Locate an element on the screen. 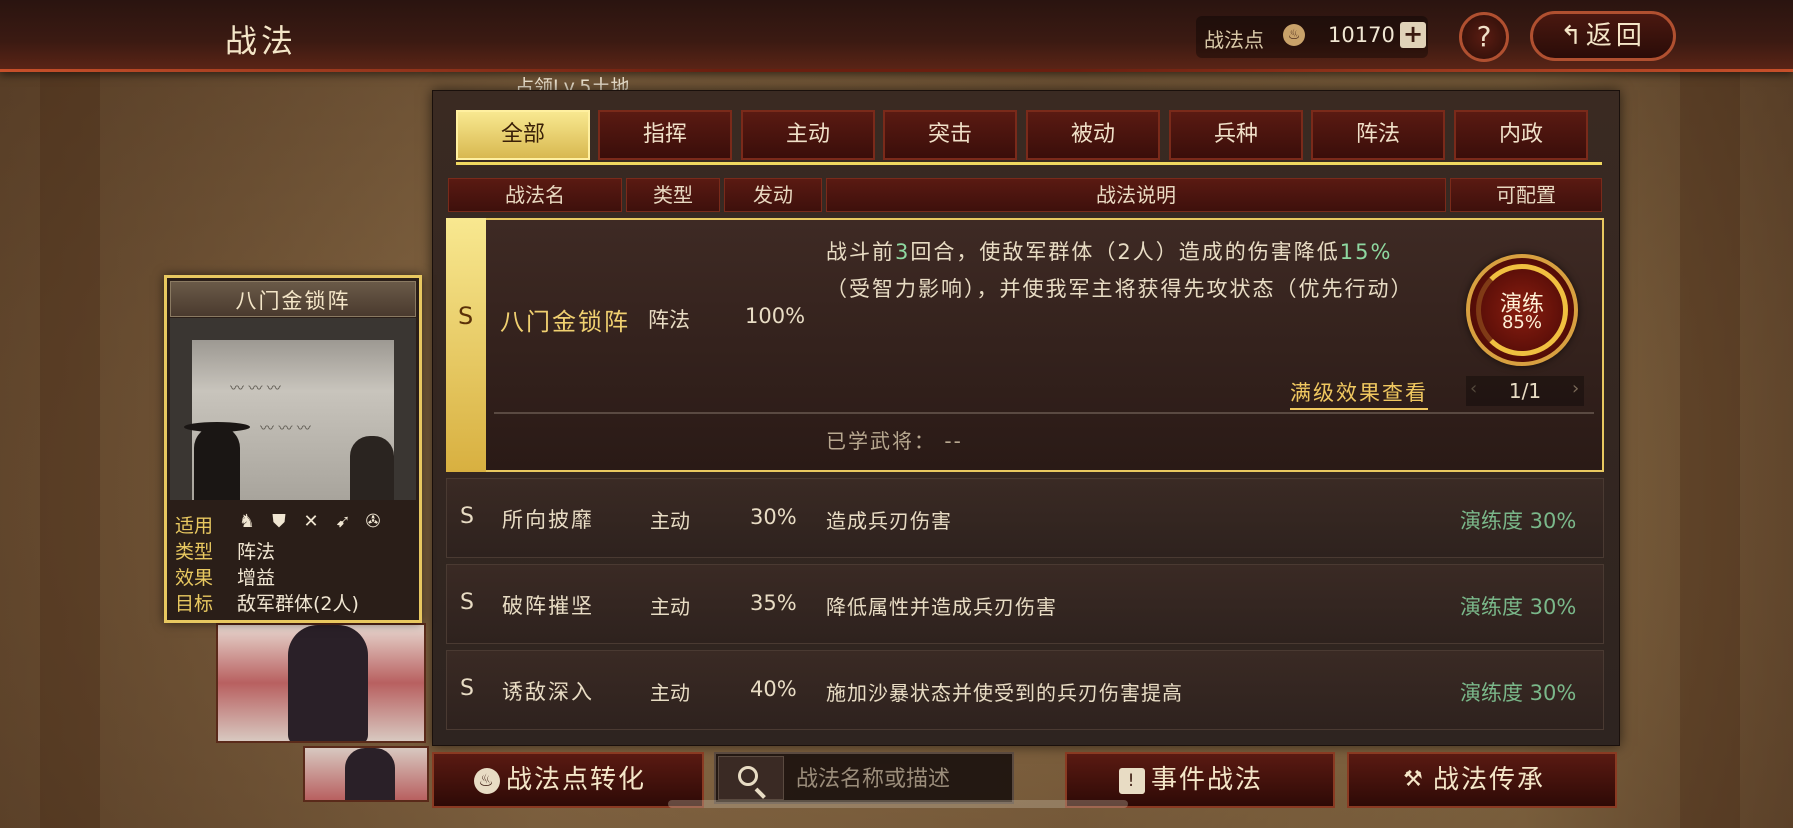  selected-grade-strip is located at coordinates (466, 345).